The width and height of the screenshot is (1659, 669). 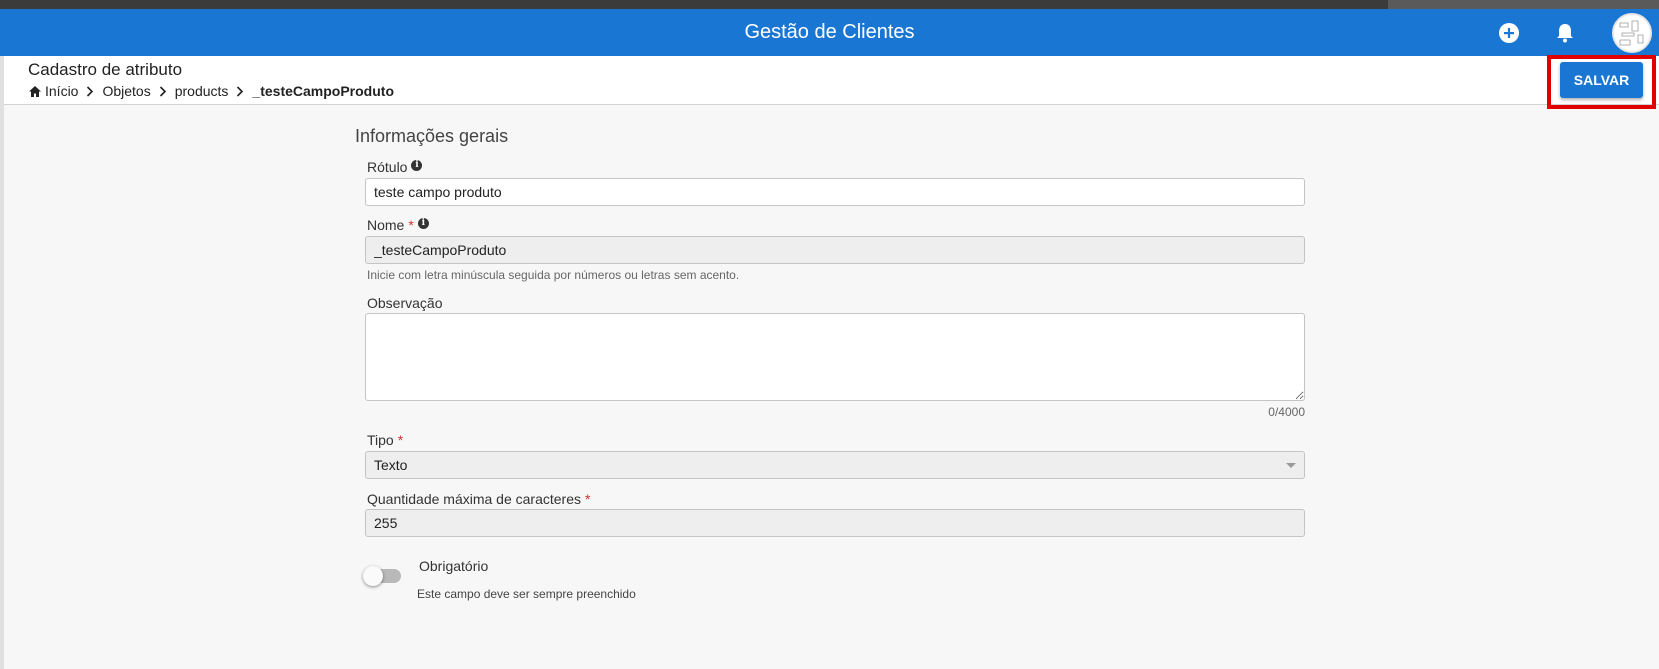 I want to click on bell-icon, so click(x=1565, y=33).